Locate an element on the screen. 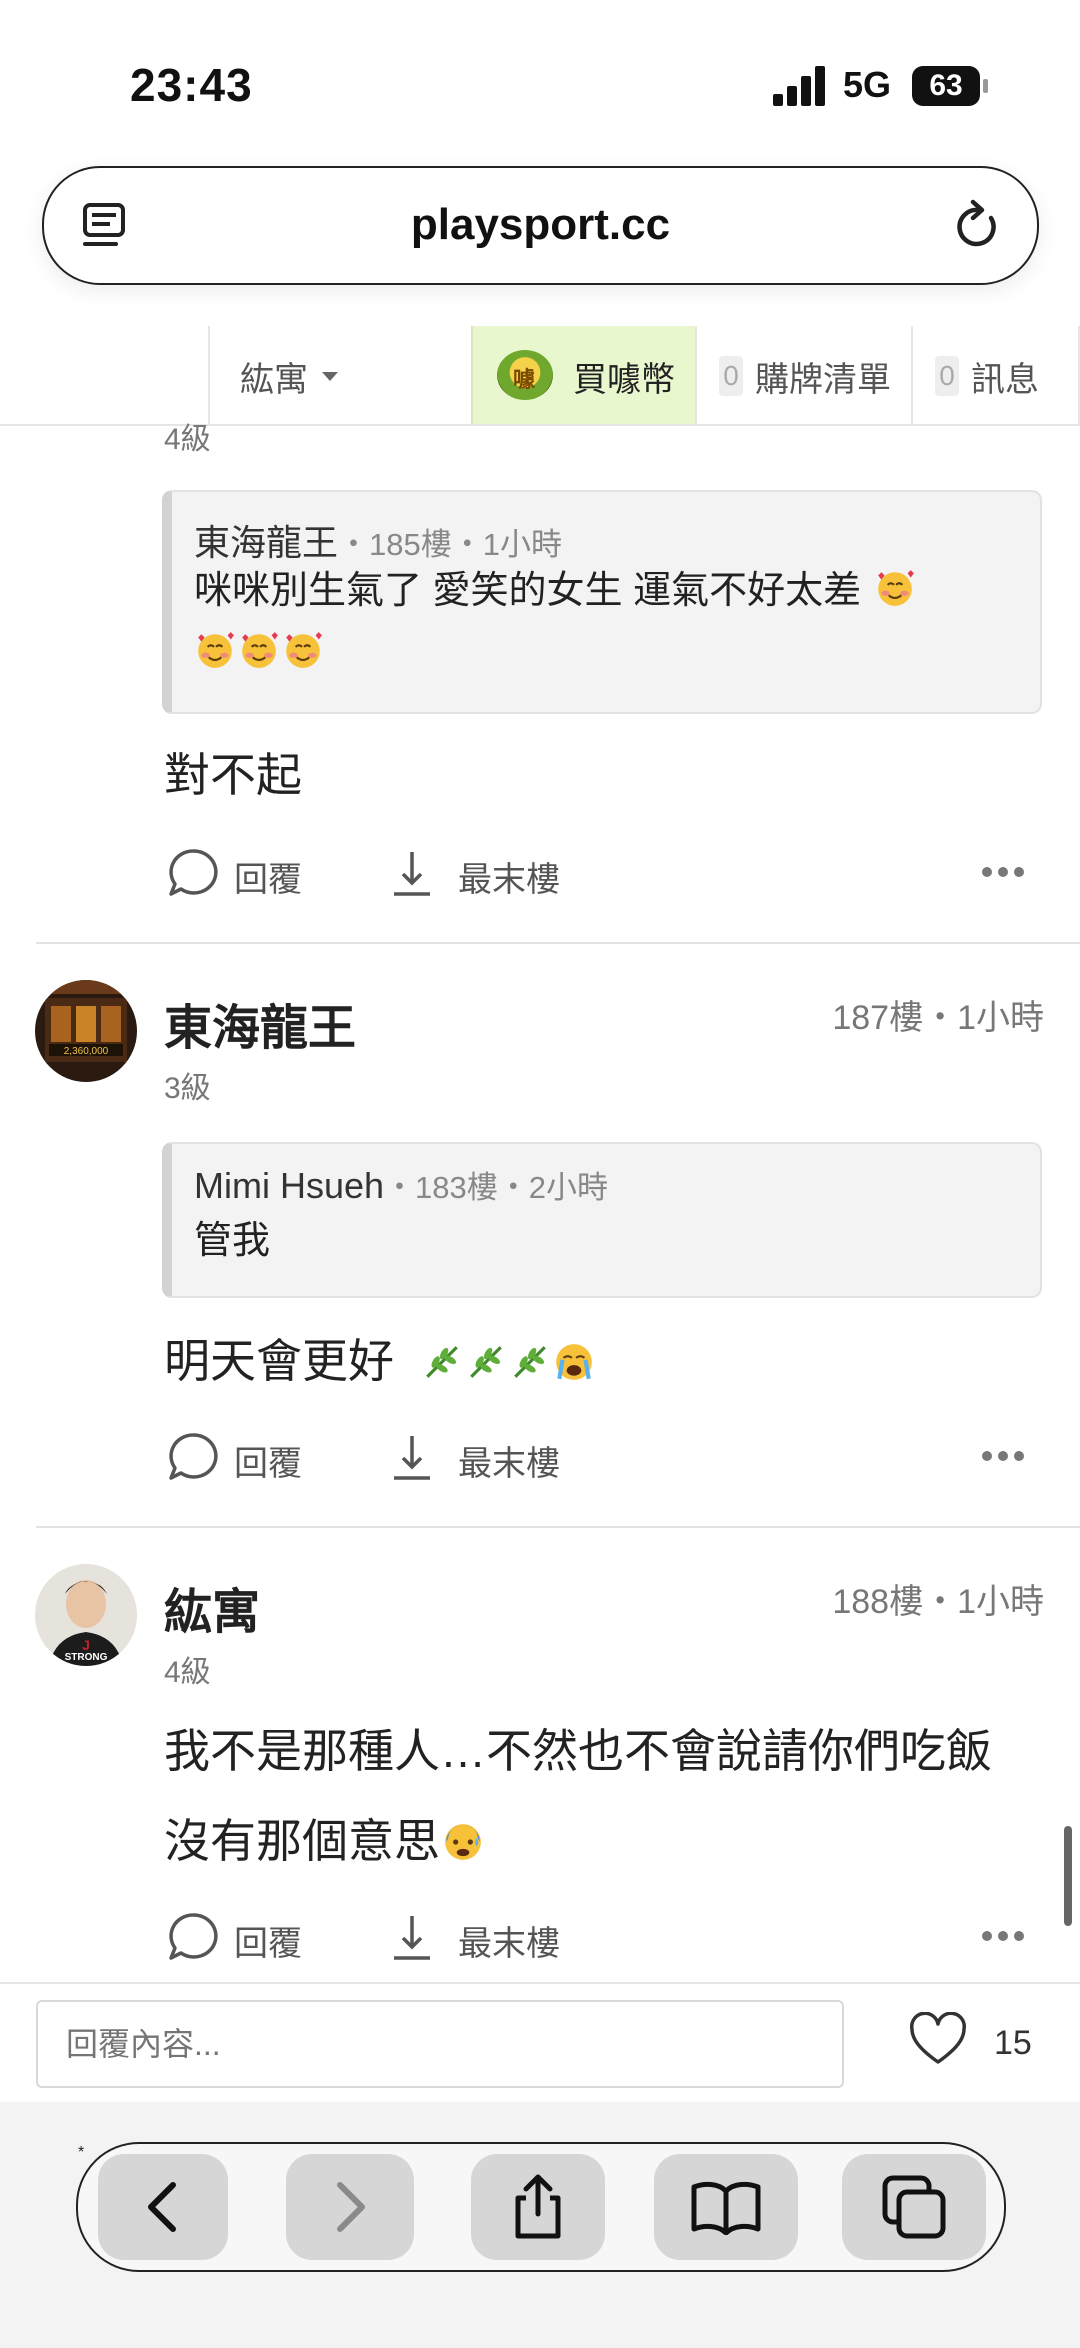 This screenshot has width=1080, height=2348. reload-icon is located at coordinates (976, 225).